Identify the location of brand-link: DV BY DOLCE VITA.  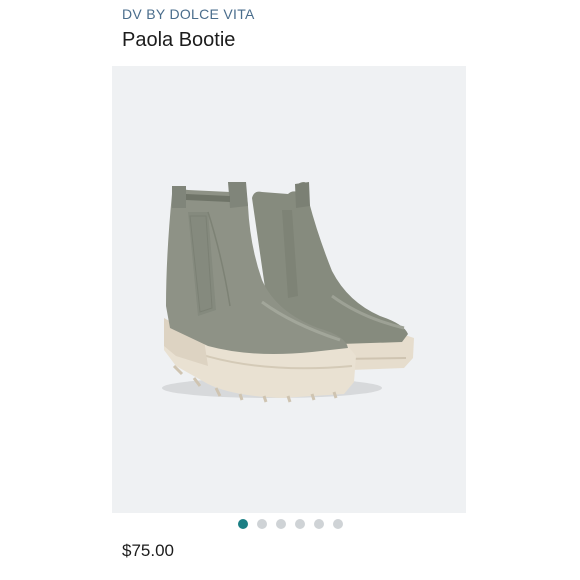
(188, 14).